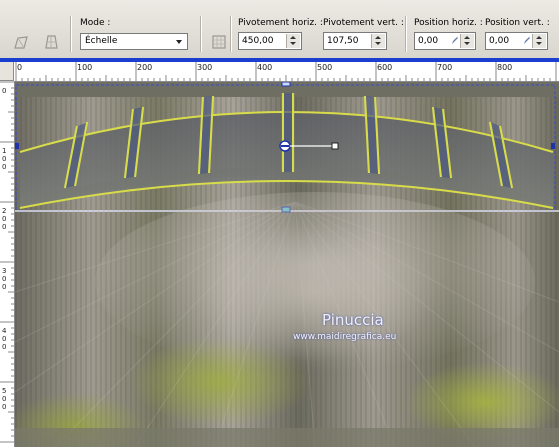 The width and height of the screenshot is (559, 447). Describe the element at coordinates (280, 23) in the screenshot. I see `pivot-h-label: Pivotement horiz. :` at that location.